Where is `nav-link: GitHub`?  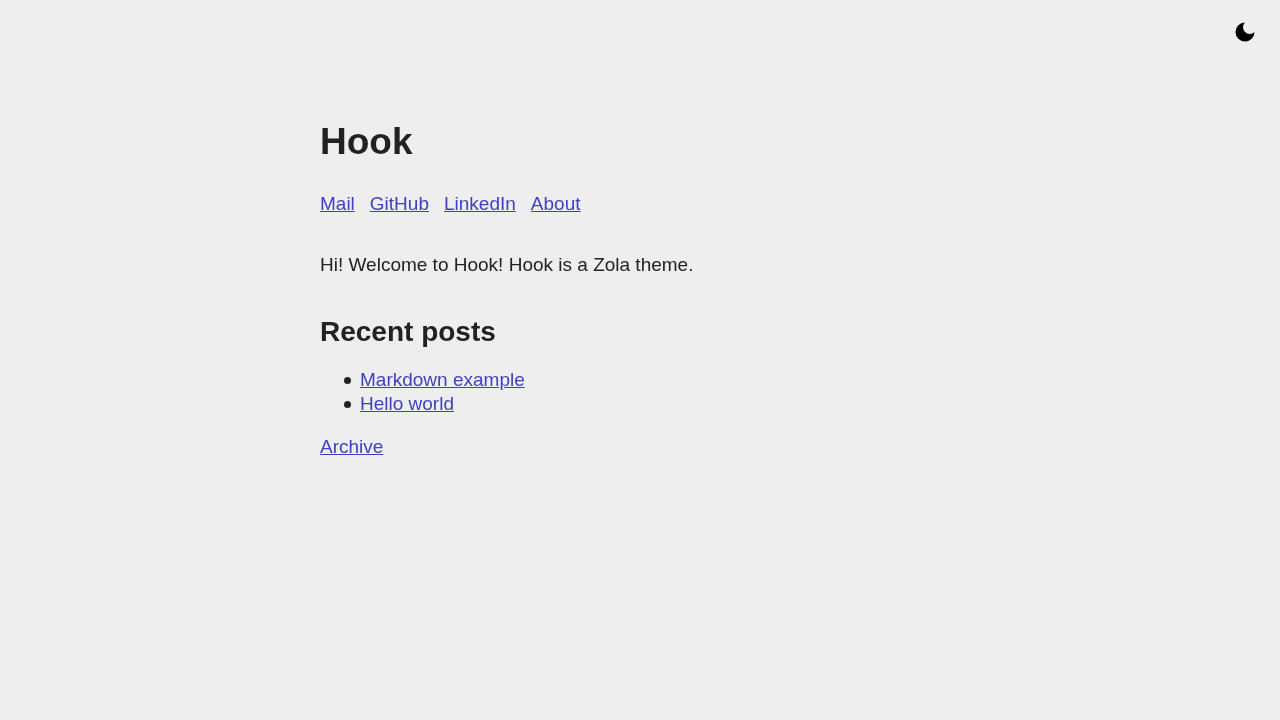
nav-link: GitHub is located at coordinates (399, 204).